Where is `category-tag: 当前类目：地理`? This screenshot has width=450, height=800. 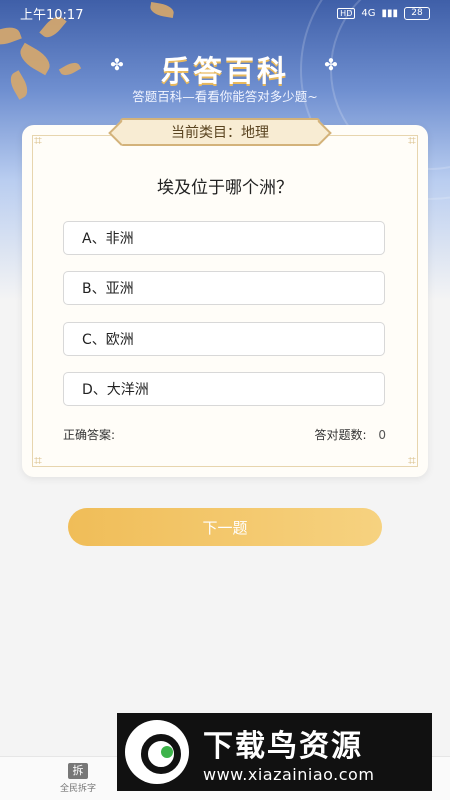
category-tag: 当前类目：地理 is located at coordinates (220, 132).